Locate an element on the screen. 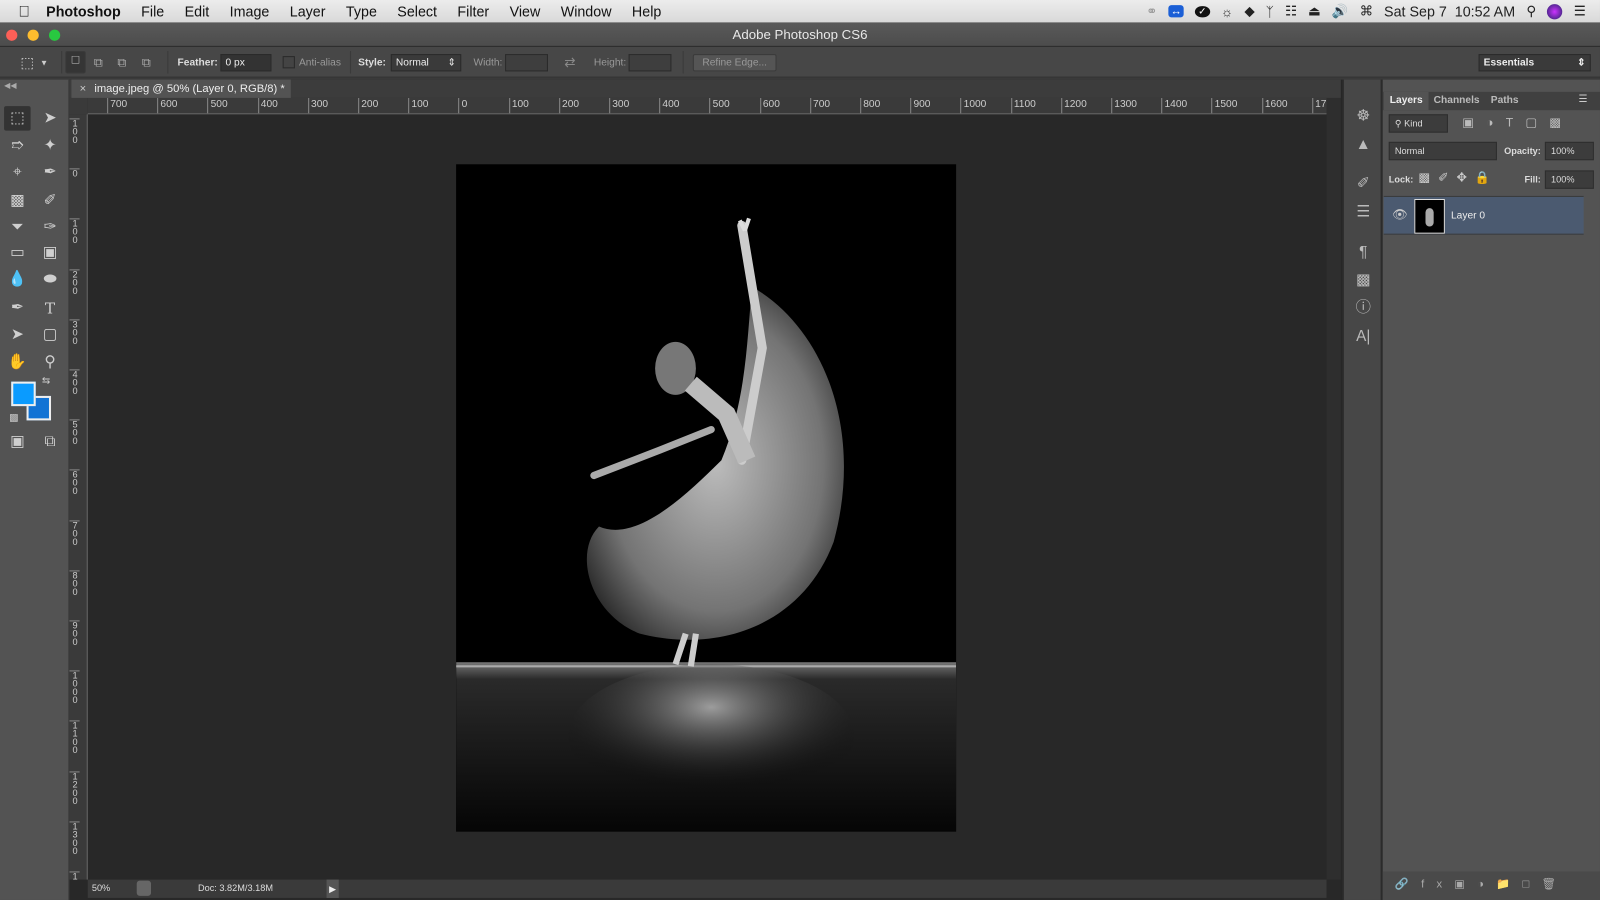  lasso-tool: ➱ is located at coordinates (17, 146).